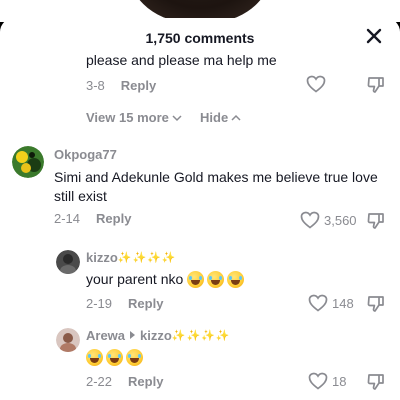 The width and height of the screenshot is (400, 400). I want to click on reply-meta: 2-22 Reply, so click(124, 381).